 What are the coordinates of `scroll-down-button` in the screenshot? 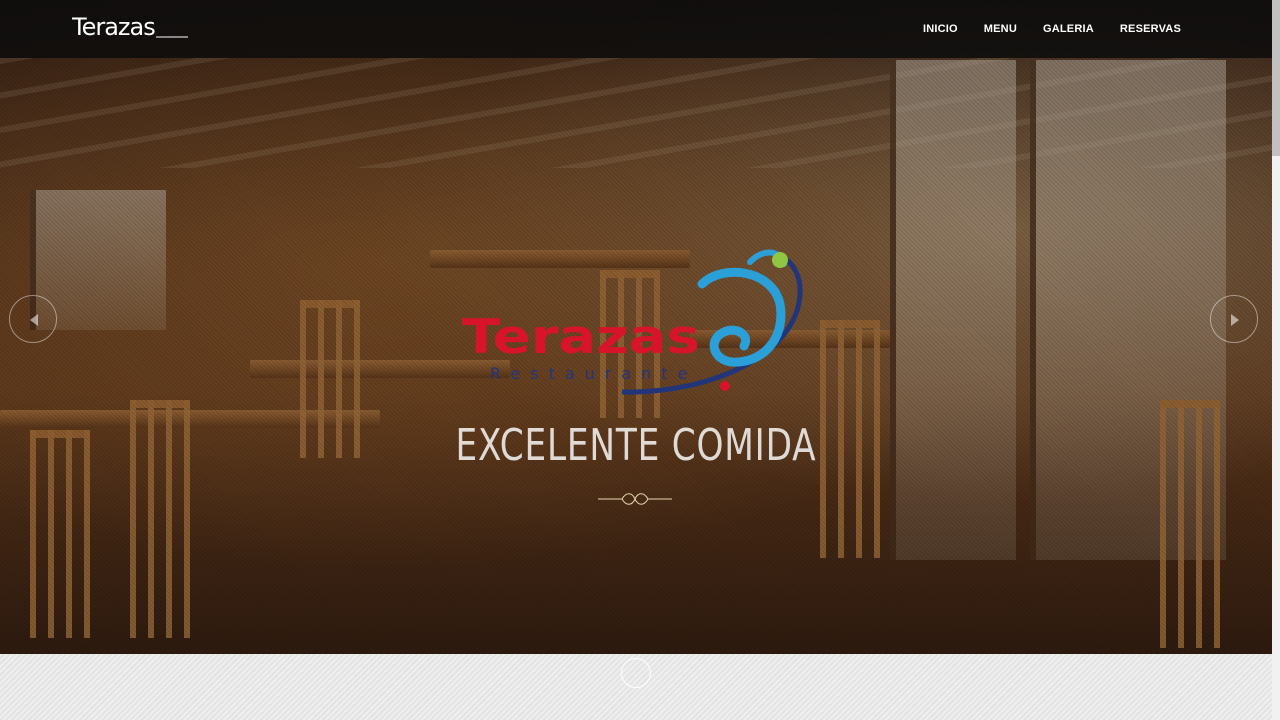 It's located at (636, 673).